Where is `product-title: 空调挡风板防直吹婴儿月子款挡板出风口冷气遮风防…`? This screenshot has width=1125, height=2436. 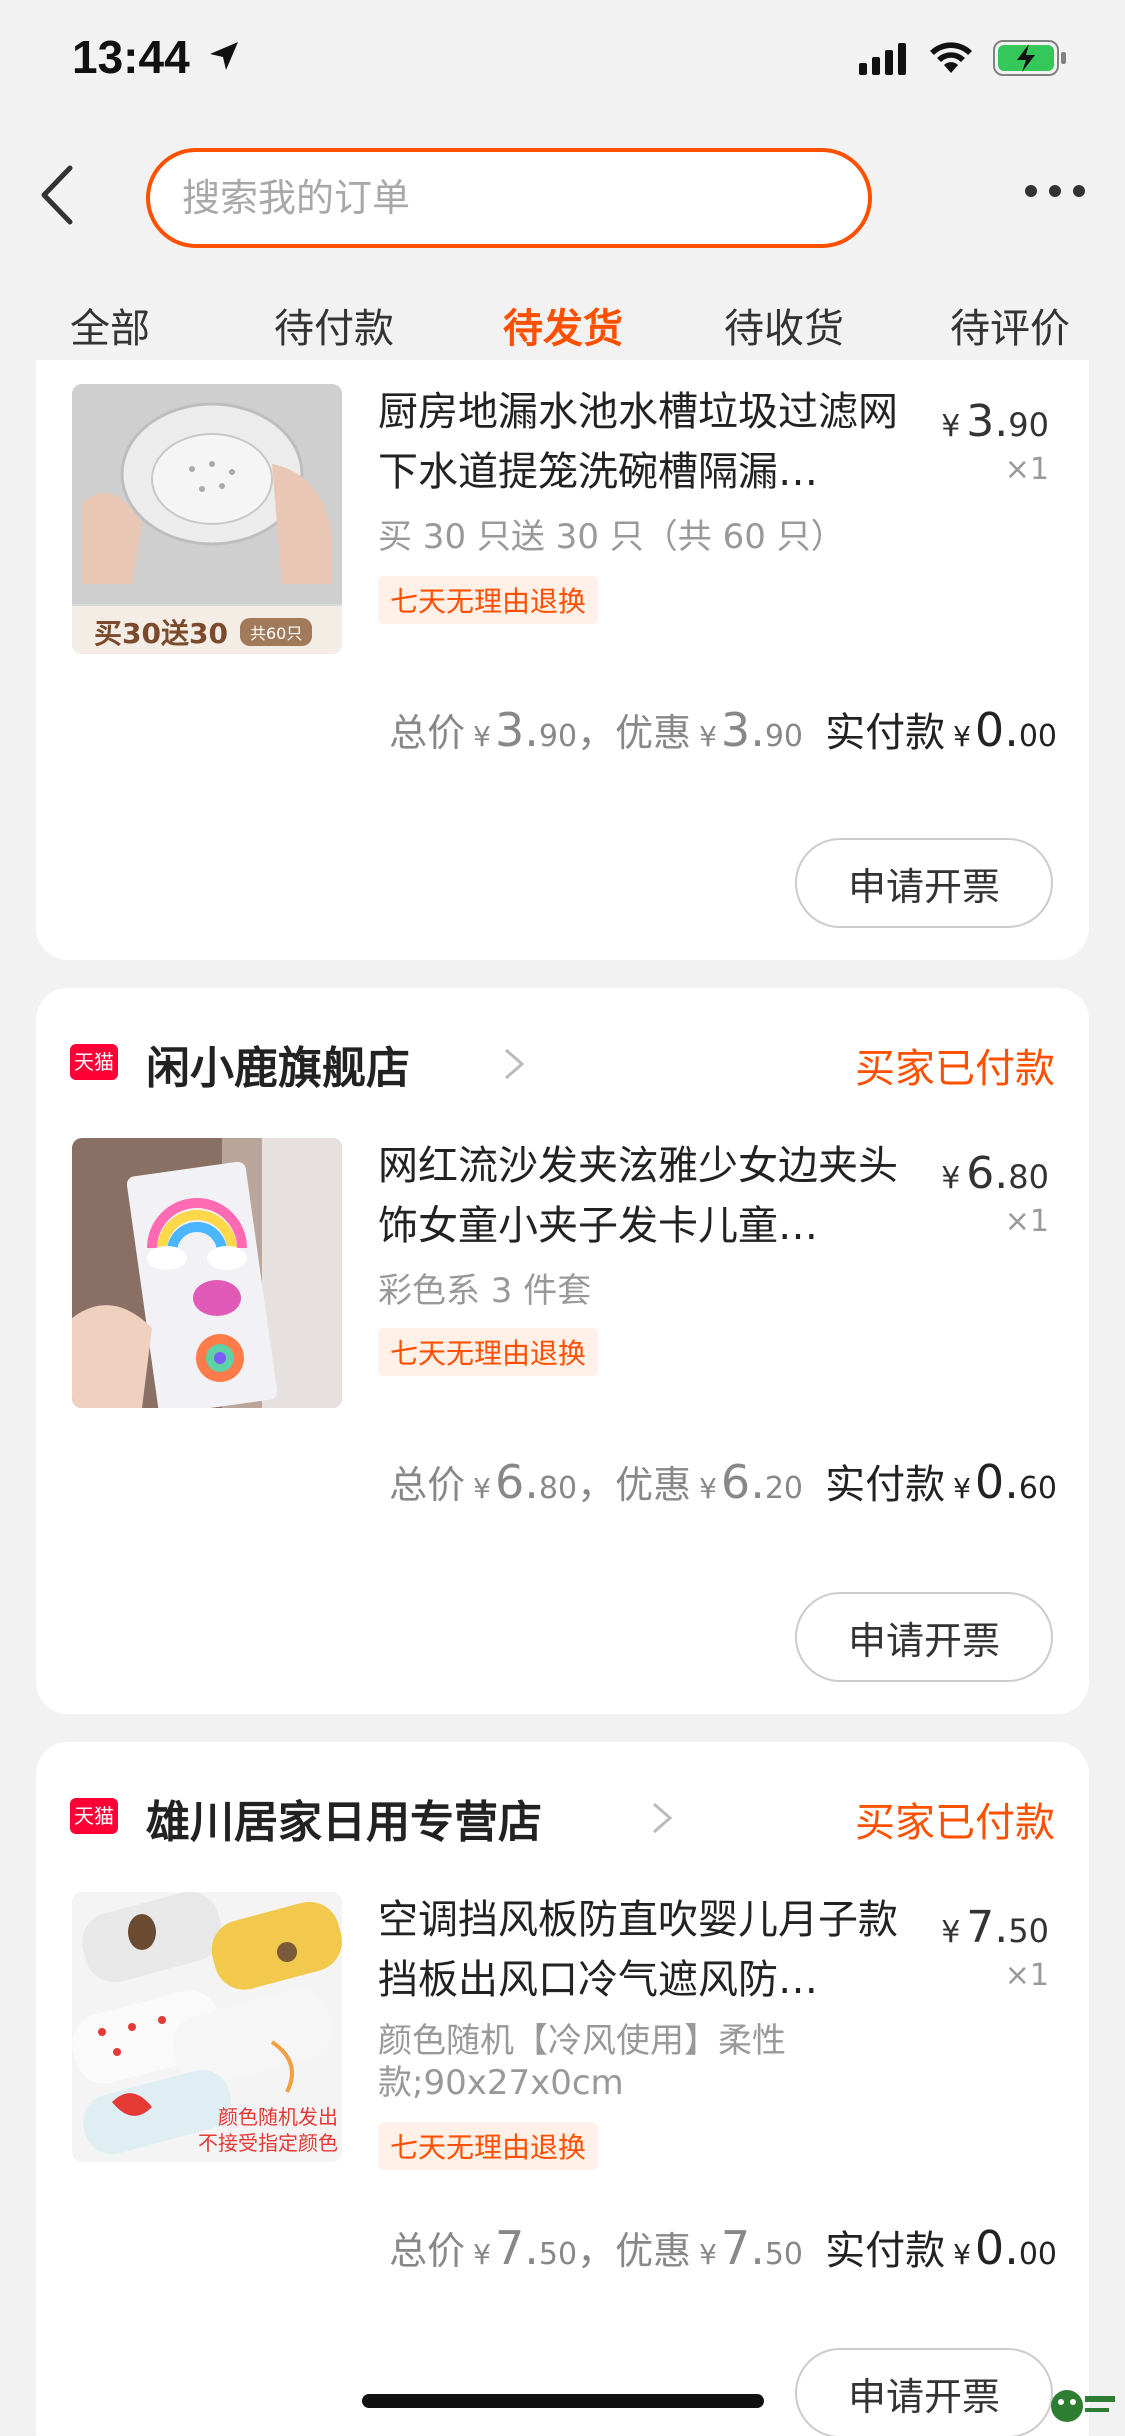 product-title: 空调挡风板防直吹婴儿月子款挡板出风口冷气遮风防… is located at coordinates (638, 1950).